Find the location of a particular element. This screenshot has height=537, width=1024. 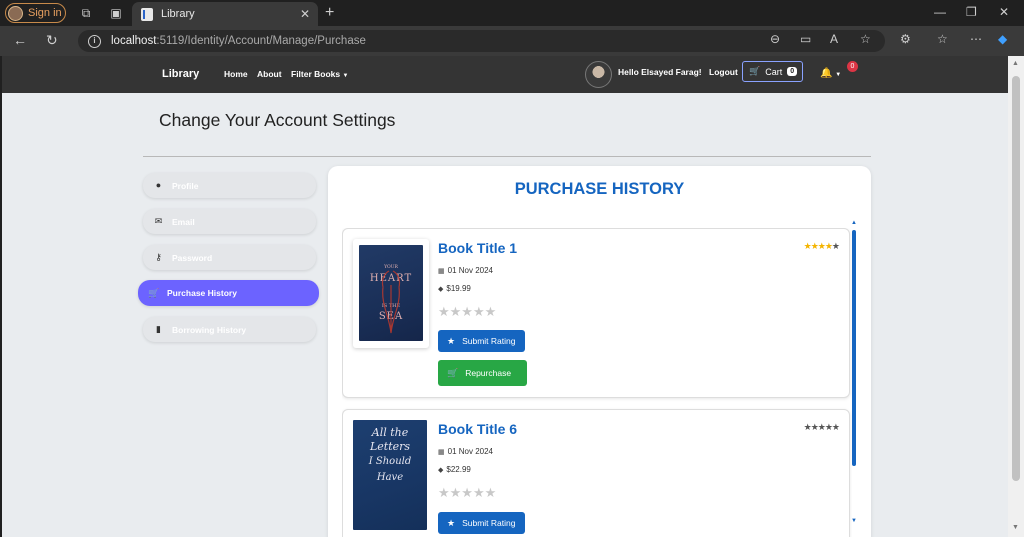

book-favicon-icon is located at coordinates (147, 14).